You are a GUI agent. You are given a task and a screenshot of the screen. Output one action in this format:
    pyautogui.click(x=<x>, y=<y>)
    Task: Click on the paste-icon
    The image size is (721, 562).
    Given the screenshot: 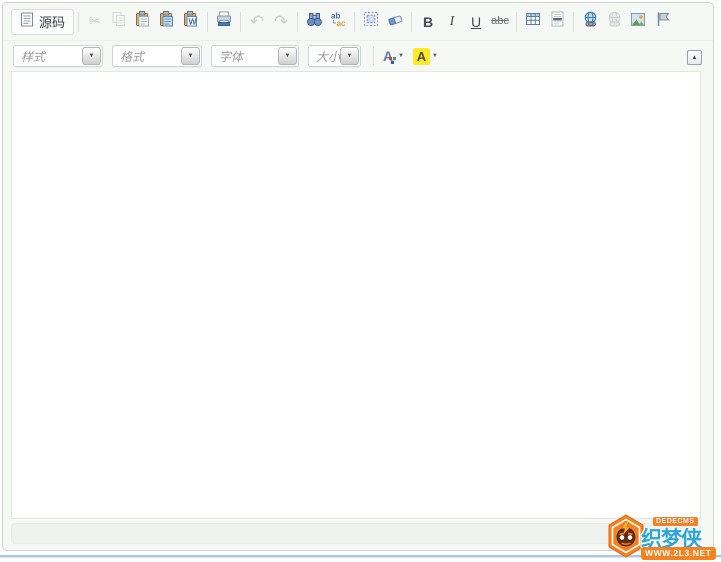 What is the action you would take?
    pyautogui.click(x=143, y=21)
    